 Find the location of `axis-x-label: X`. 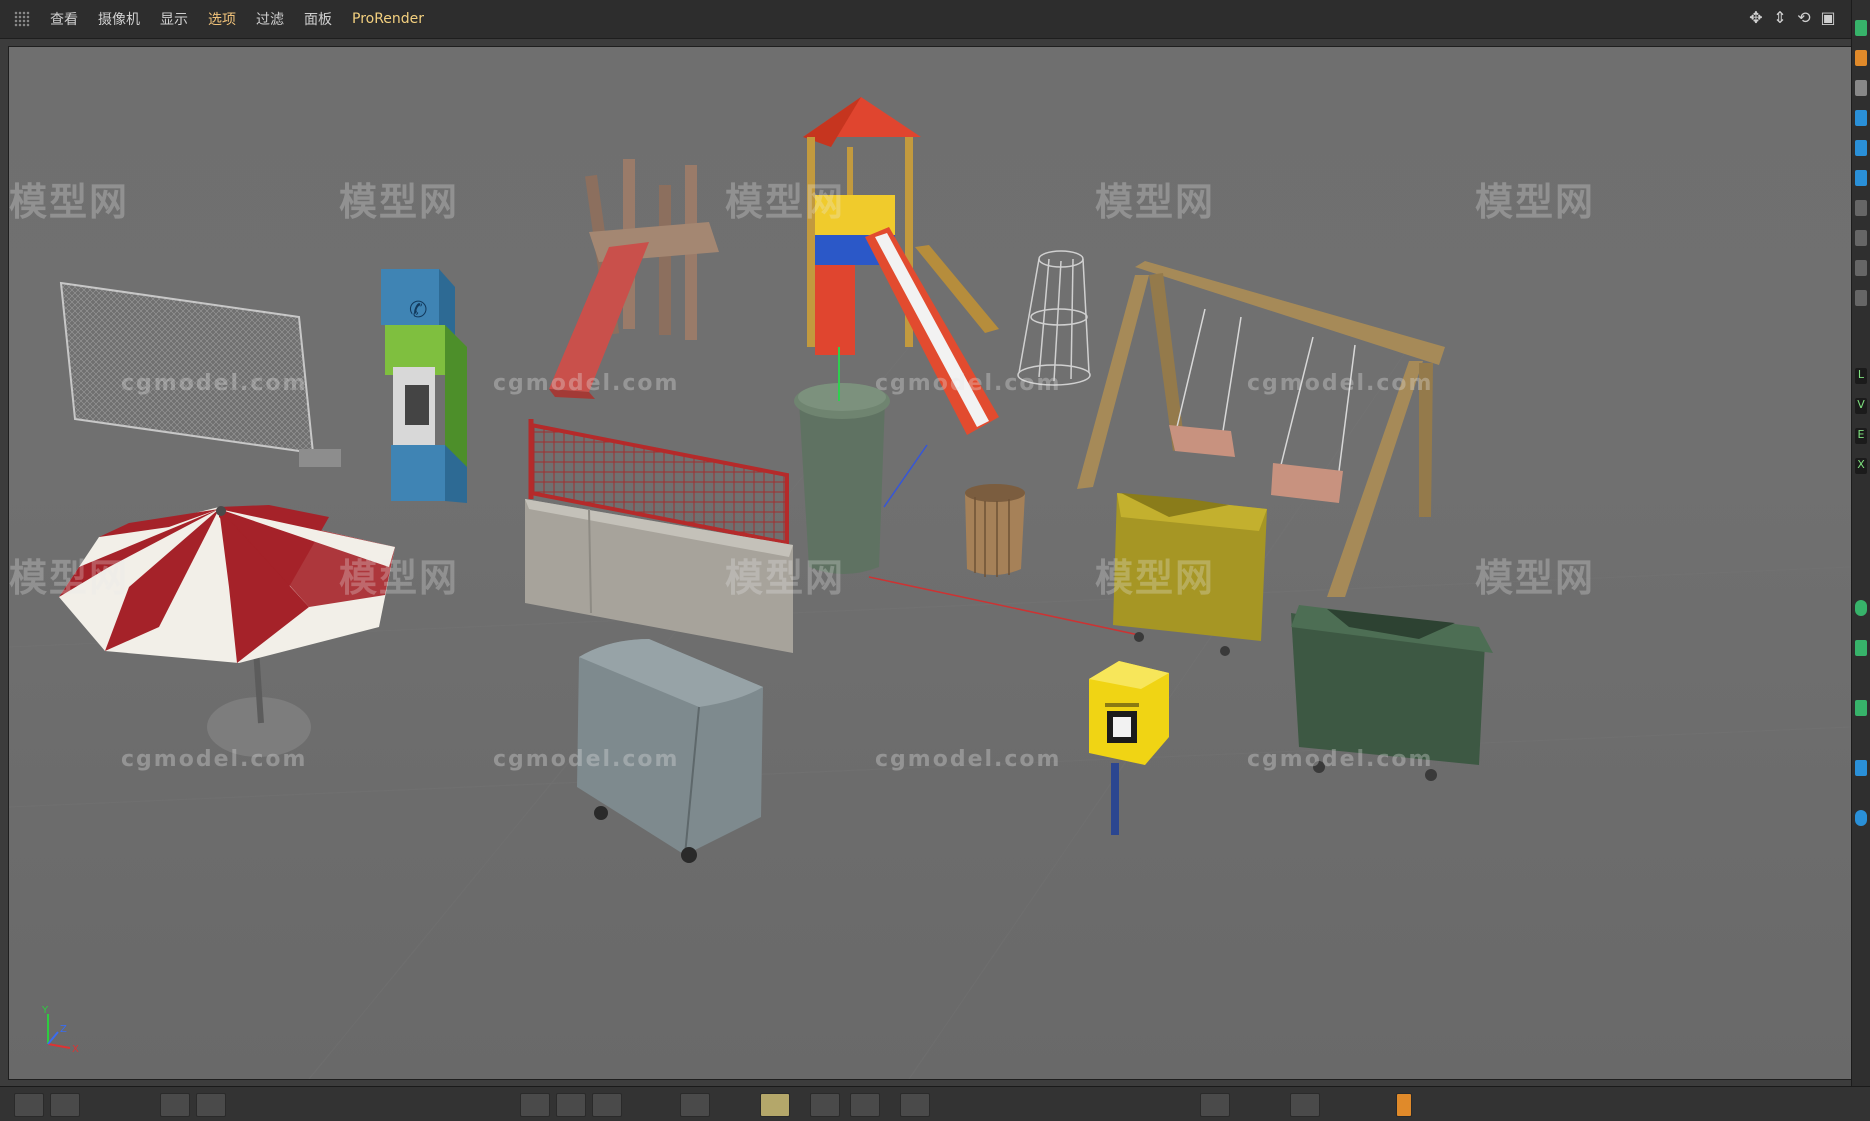

axis-x-label: X is located at coordinates (75, 1049).